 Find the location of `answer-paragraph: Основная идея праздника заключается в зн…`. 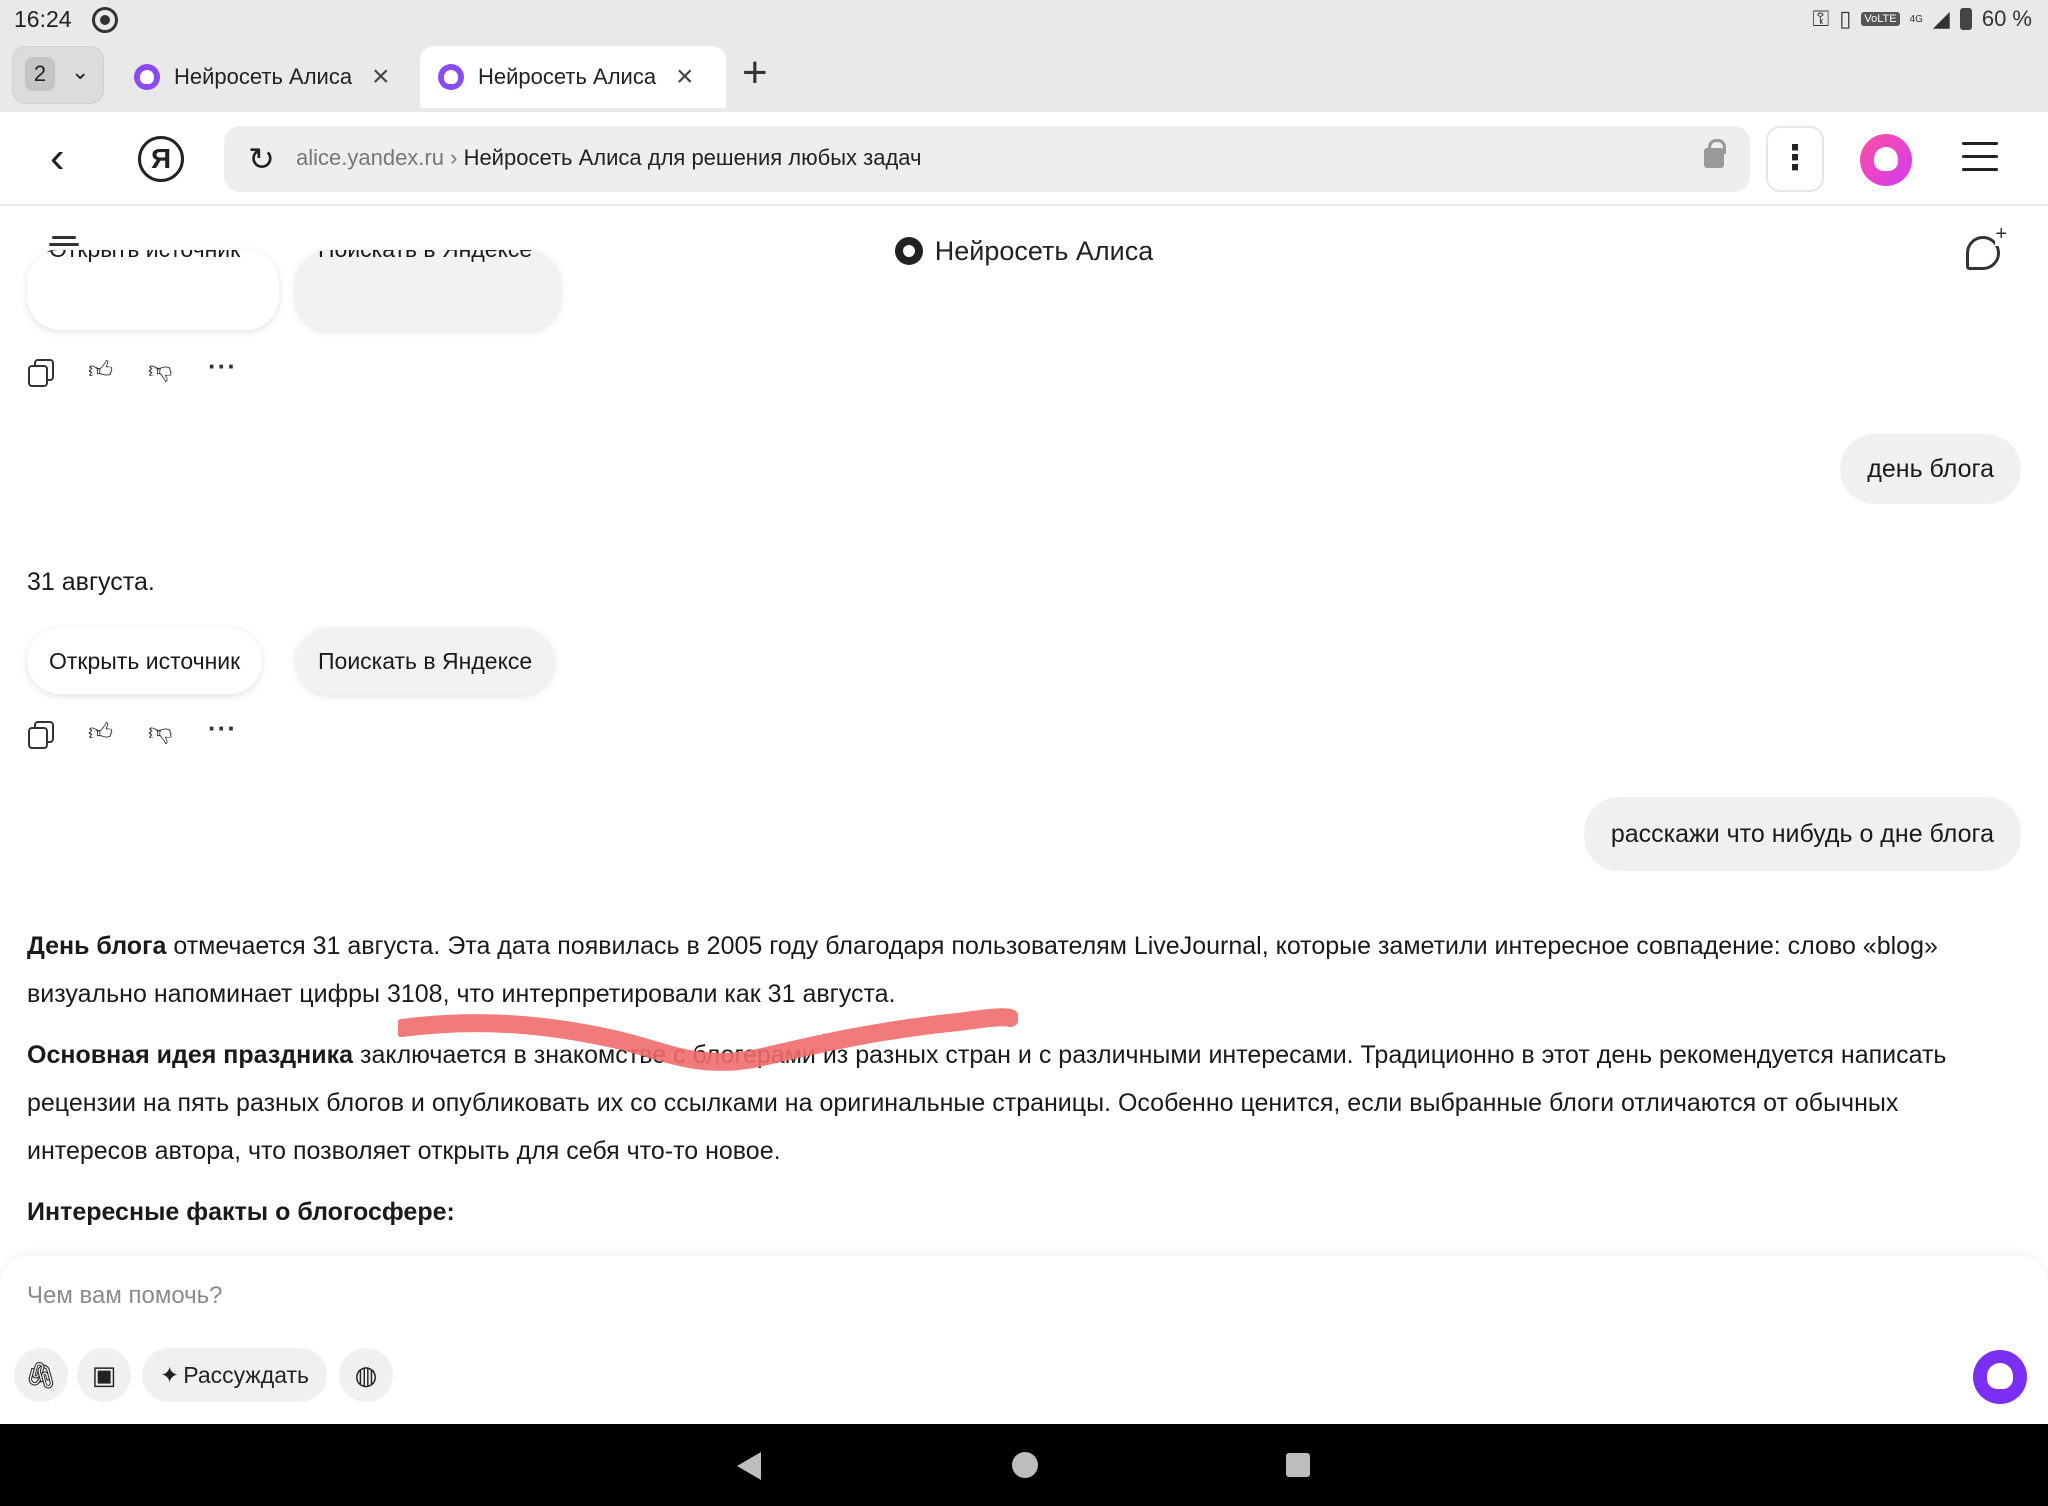

answer-paragraph: Основная идея праздника заключается в зн… is located at coordinates (1022, 1103).